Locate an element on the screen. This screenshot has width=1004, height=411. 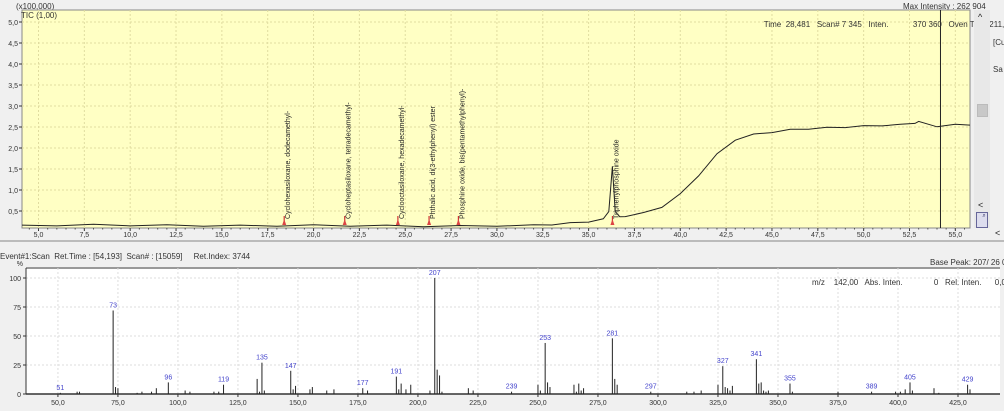
vertical-scrollbar: ^ < ⌕ is located at coordinates (982, 119).